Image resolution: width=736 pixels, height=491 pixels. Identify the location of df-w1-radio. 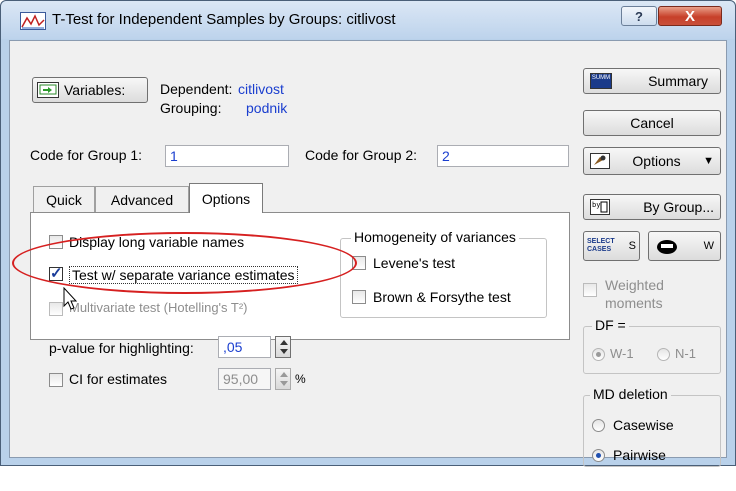
(598, 354).